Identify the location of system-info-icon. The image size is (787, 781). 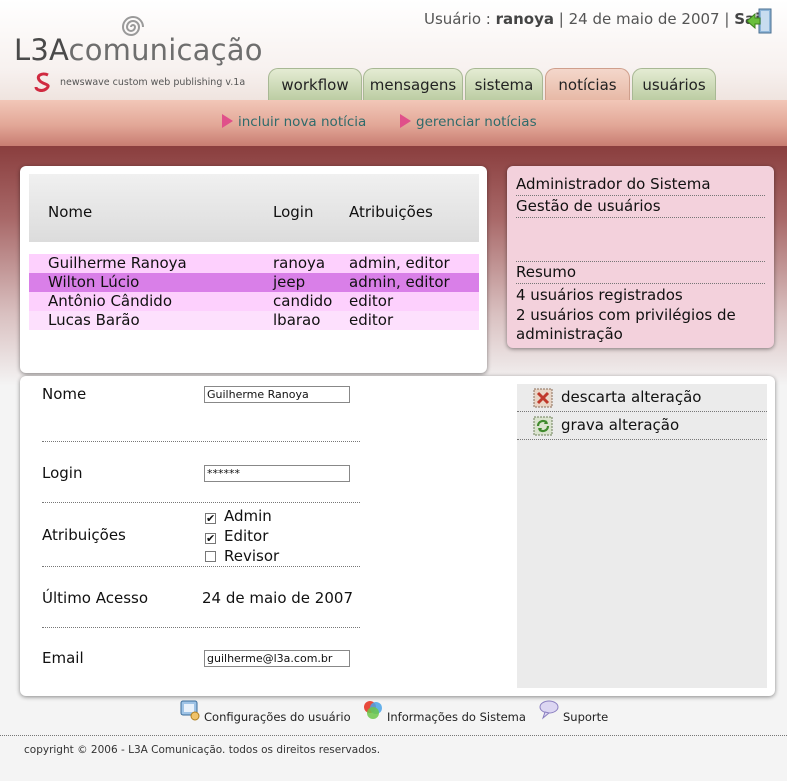
(373, 710).